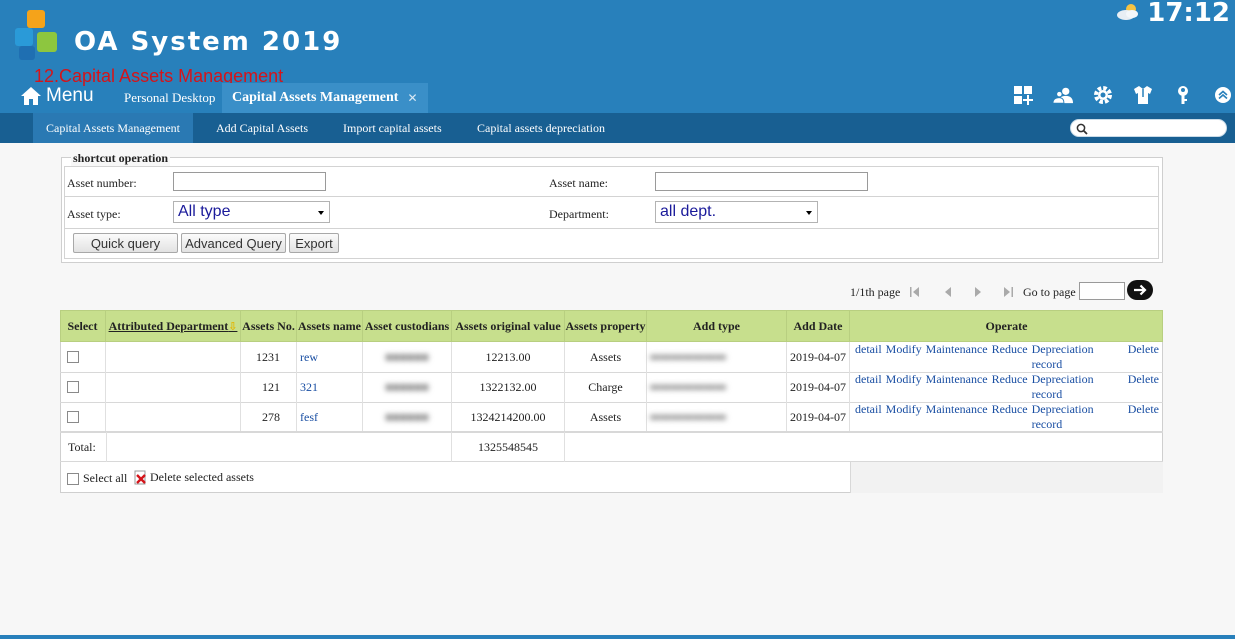  What do you see at coordinates (83, 357) in the screenshot?
I see `row-select-cell` at bounding box center [83, 357].